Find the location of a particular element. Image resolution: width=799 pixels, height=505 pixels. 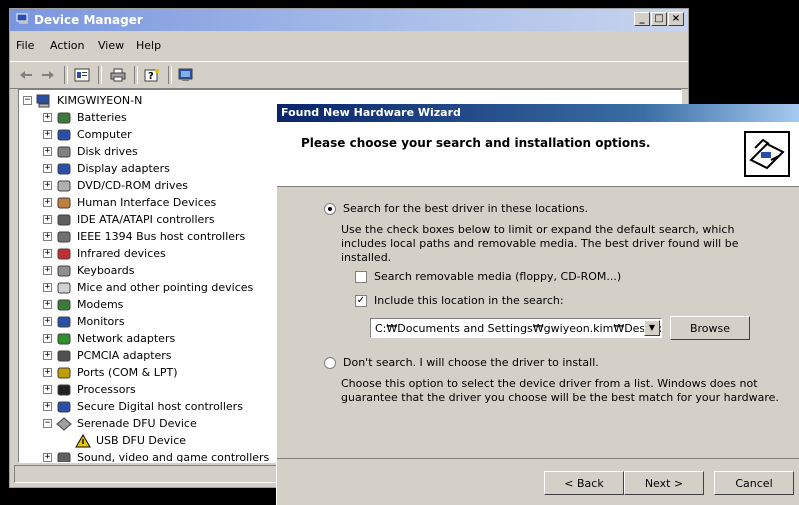

tree-item: + DVD/CD-ROM drives is located at coordinates (115, 185).